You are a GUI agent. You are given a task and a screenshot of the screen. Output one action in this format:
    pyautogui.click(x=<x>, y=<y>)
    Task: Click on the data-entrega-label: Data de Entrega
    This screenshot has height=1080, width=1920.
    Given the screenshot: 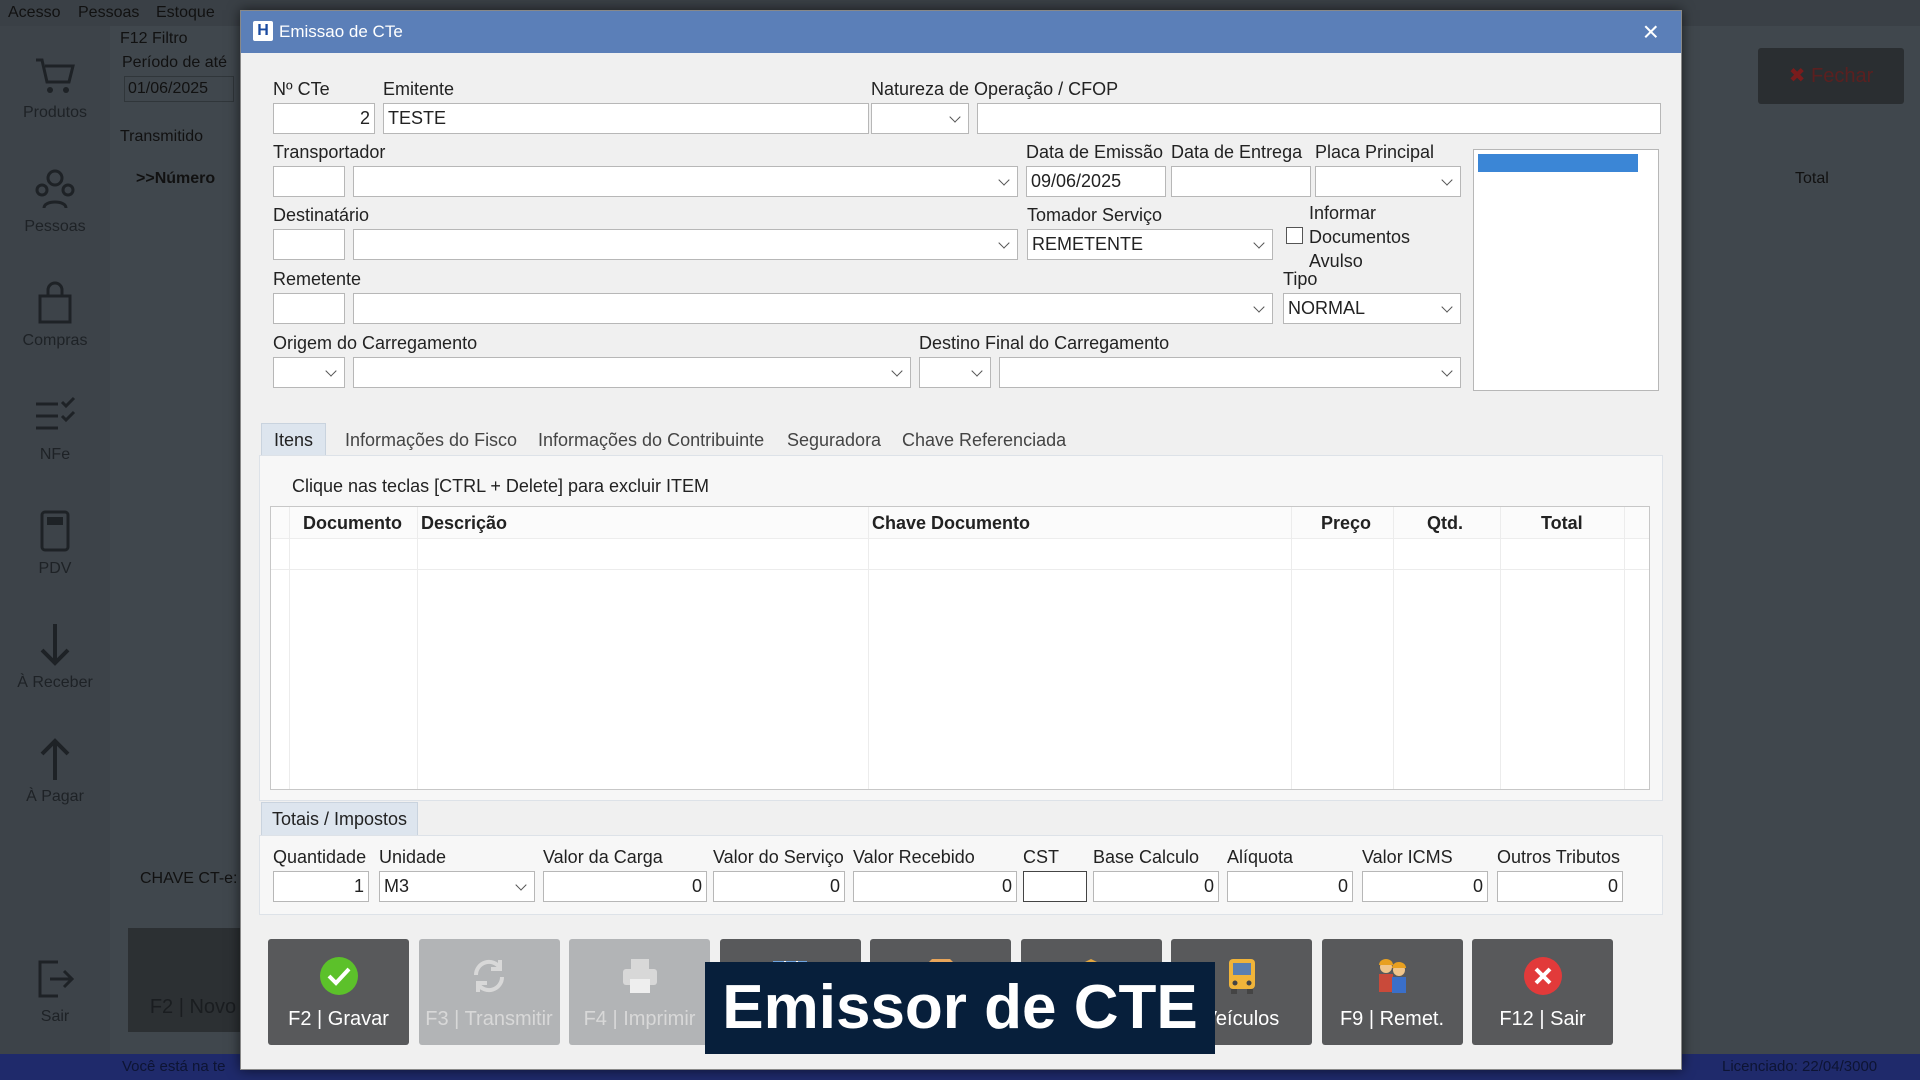 What is the action you would take?
    pyautogui.click(x=1237, y=152)
    